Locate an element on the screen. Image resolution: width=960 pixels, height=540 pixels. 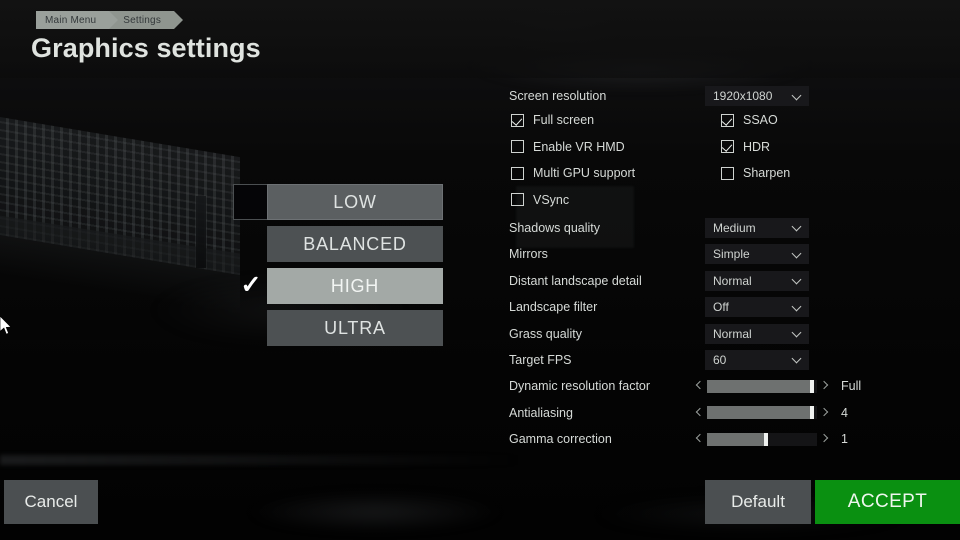
checkbox-box-enable-vr-hmd is located at coordinates (517, 147).